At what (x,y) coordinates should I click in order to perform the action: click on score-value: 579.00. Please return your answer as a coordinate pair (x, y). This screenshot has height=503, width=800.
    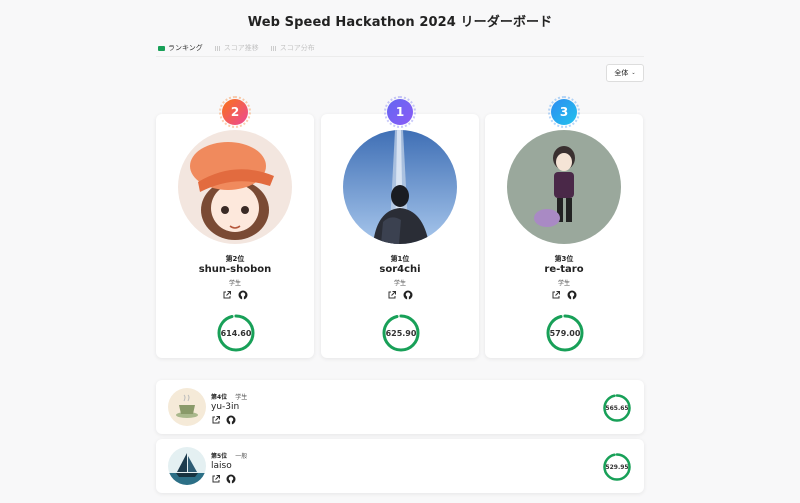
    Looking at the image, I should click on (565, 333).